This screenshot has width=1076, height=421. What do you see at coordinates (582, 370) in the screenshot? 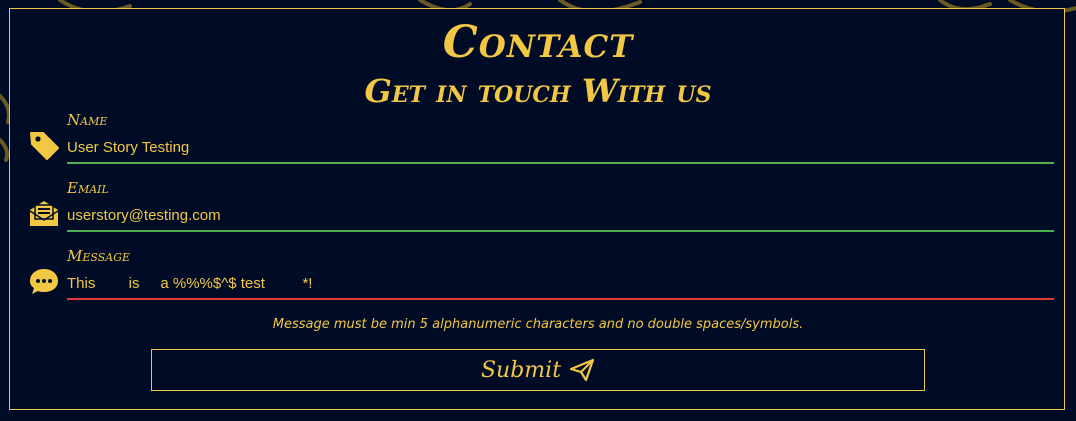
I see `paper-plane-icon` at bounding box center [582, 370].